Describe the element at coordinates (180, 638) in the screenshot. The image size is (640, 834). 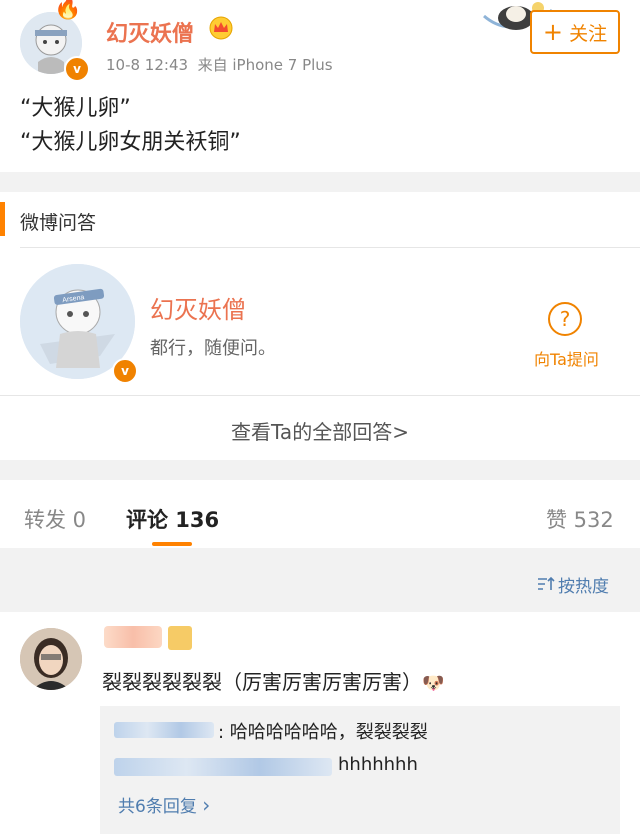
I see `member-badge-icon` at that location.